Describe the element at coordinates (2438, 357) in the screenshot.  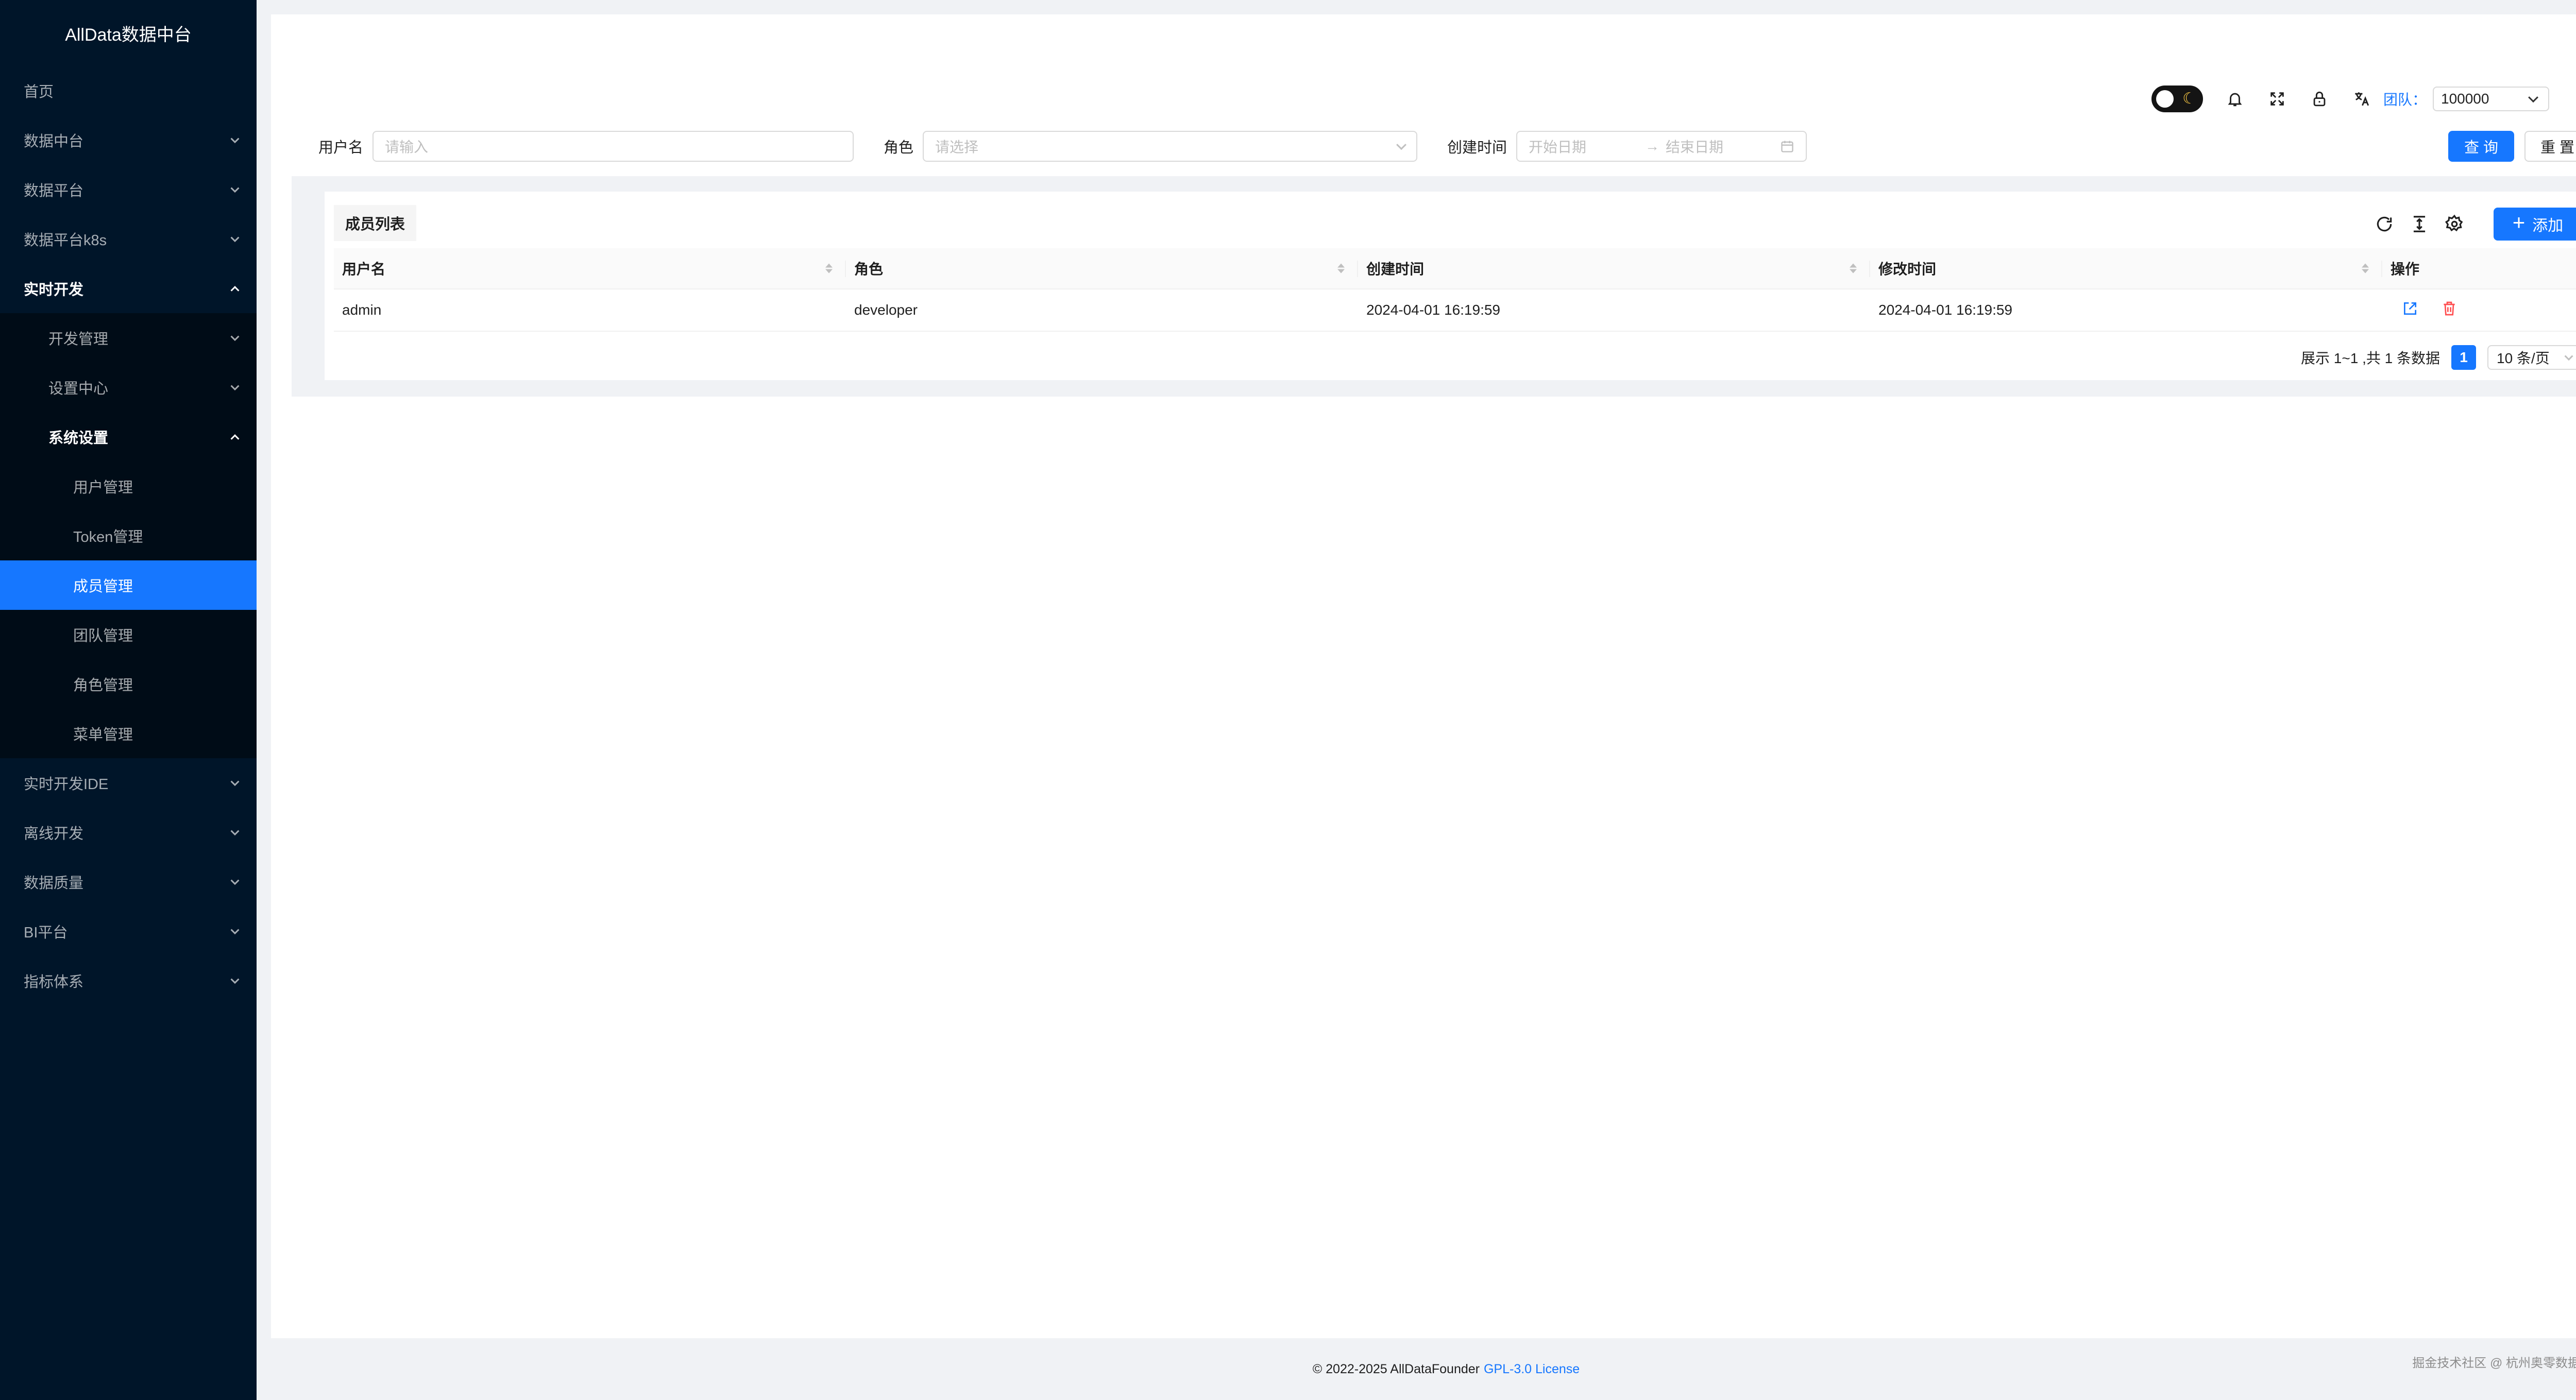
I see `pagination: 展示 1~1 ,共 1 条数据 1 10 条/页` at that location.